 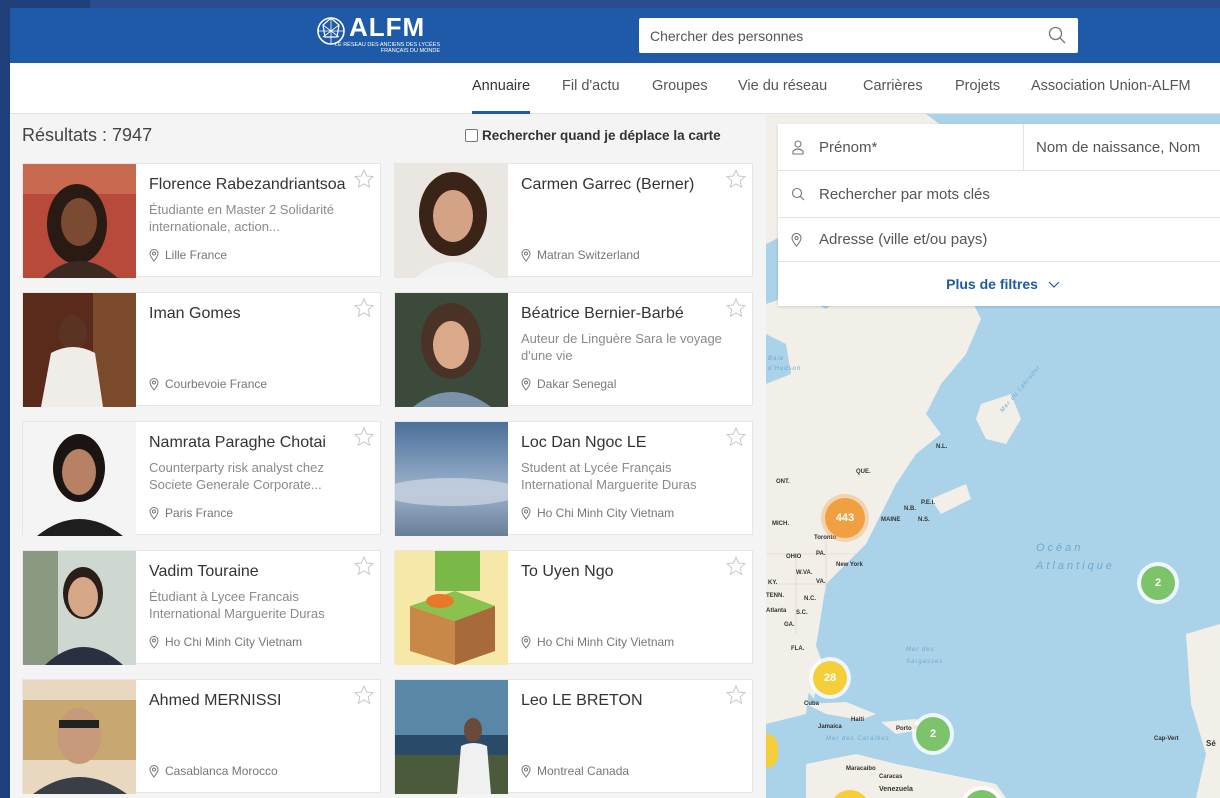 I want to click on more-filters-button: Plus de filtres, so click(x=999, y=284).